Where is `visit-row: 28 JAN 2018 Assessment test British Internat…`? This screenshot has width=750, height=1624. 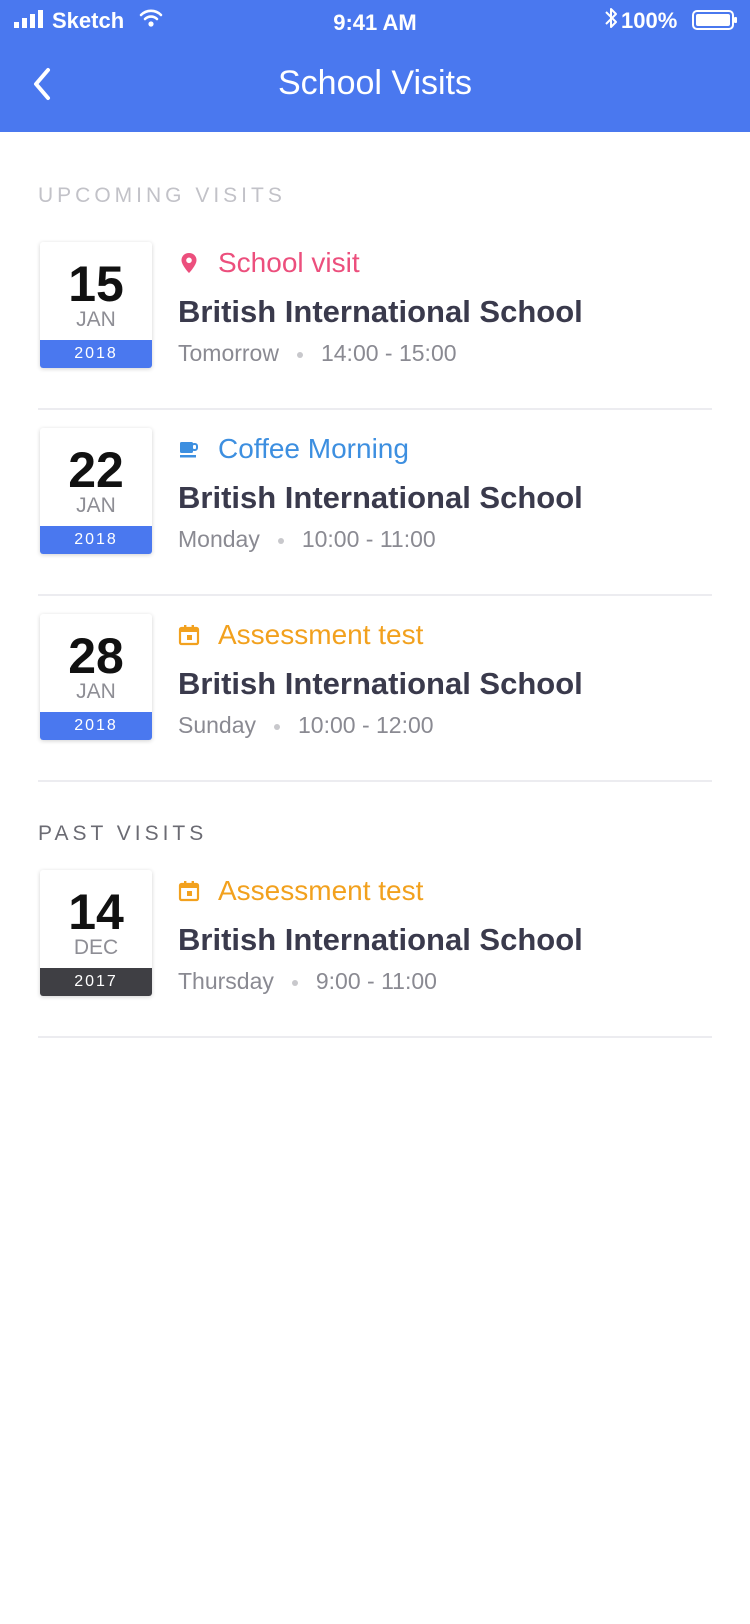 visit-row: 28 JAN 2018 Assessment test British Internat… is located at coordinates (375, 689).